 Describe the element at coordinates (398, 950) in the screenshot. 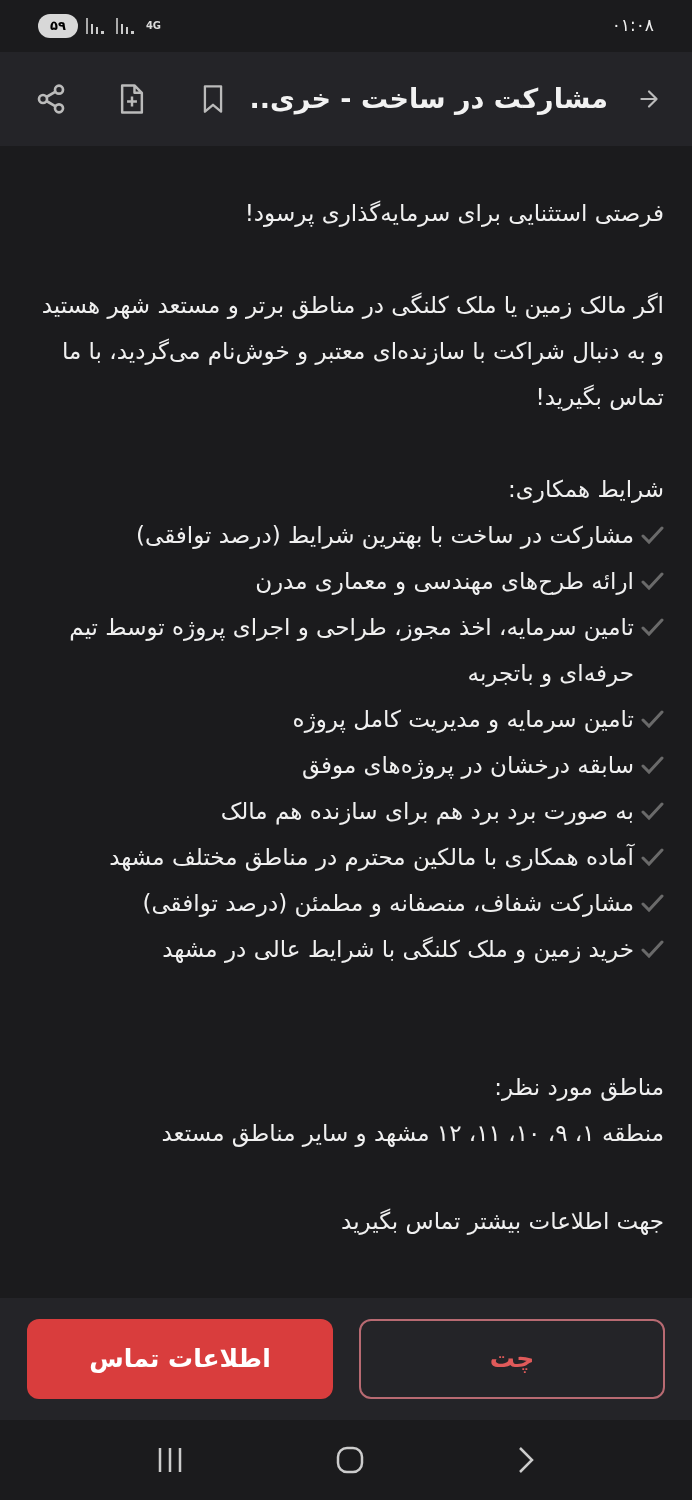

I see `term-text: خرید زمین و ملک کلنگی با شرایط عالی در مشهد` at that location.